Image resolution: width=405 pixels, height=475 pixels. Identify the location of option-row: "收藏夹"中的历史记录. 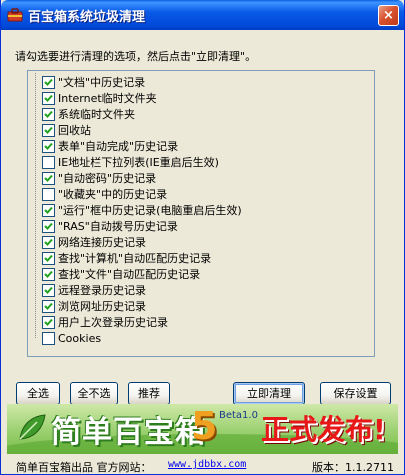
(104, 194).